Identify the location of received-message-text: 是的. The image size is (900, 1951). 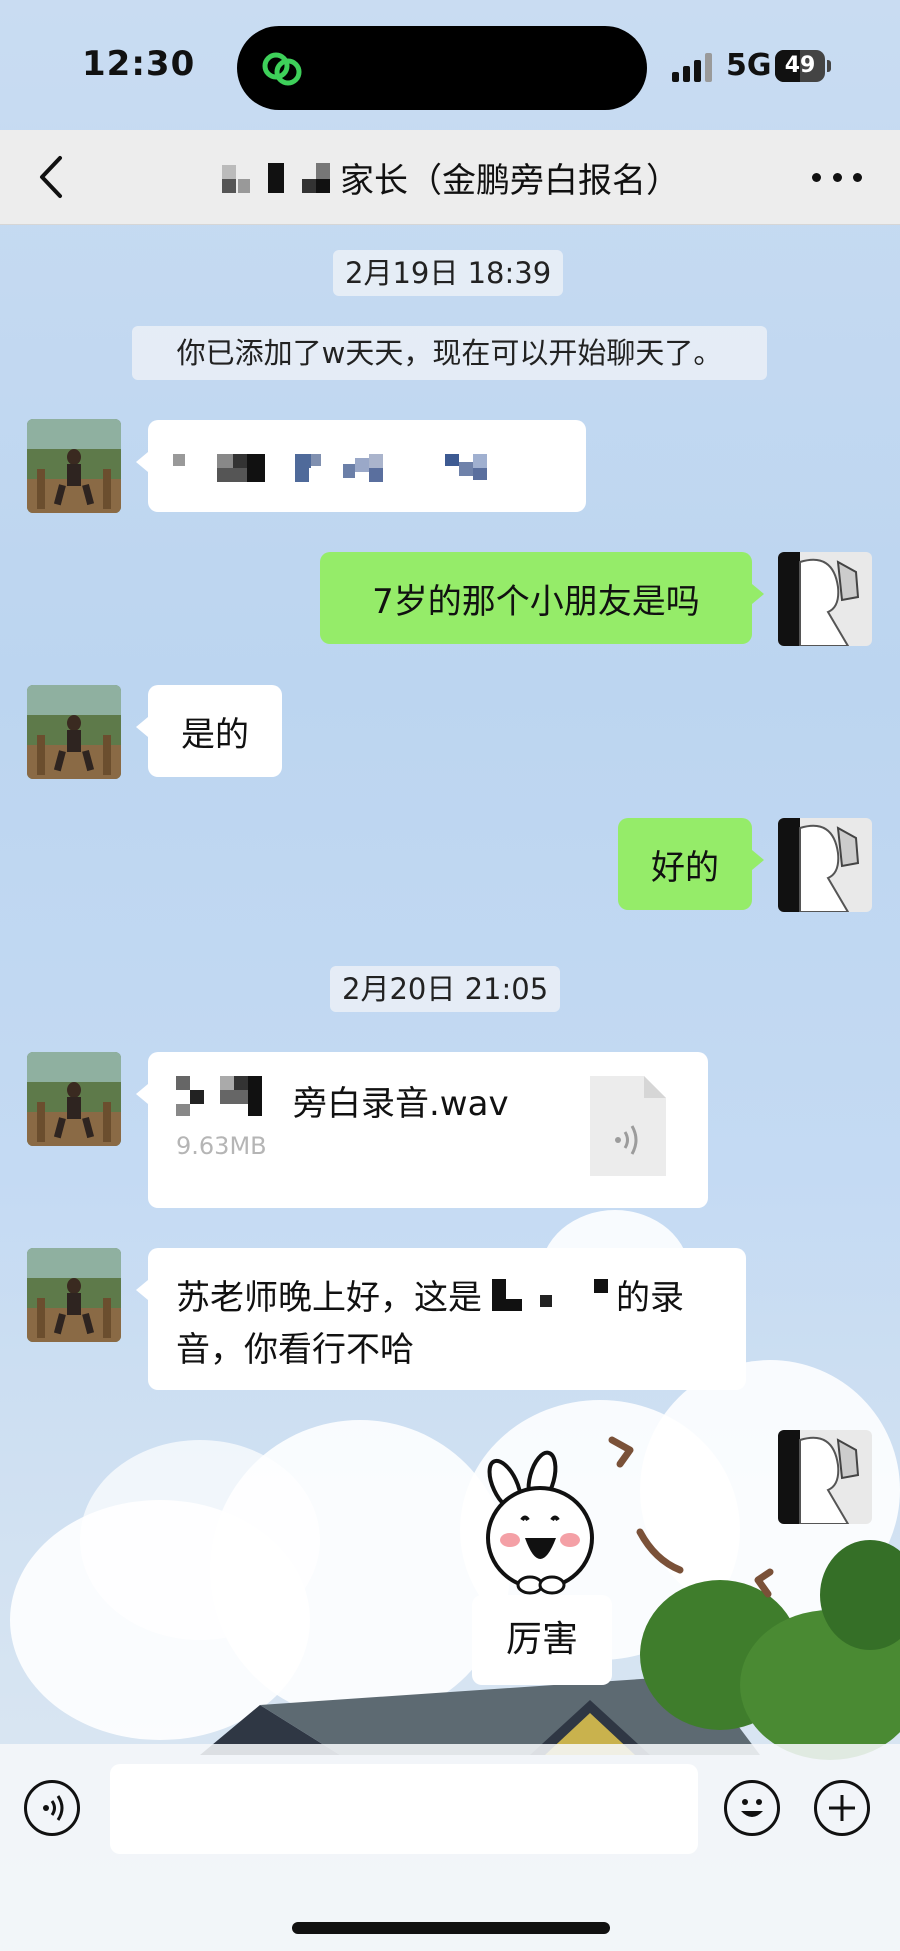
(215, 734).